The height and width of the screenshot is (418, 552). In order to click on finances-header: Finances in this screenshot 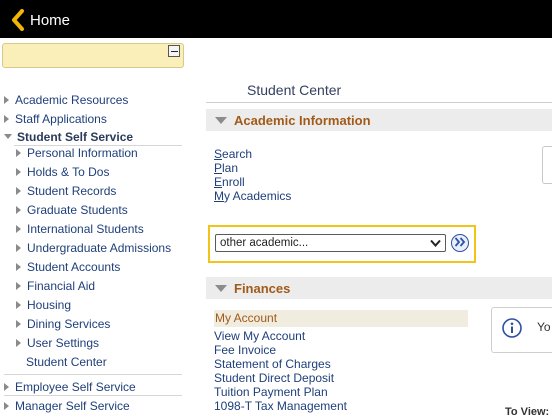, I will do `click(379, 288)`.